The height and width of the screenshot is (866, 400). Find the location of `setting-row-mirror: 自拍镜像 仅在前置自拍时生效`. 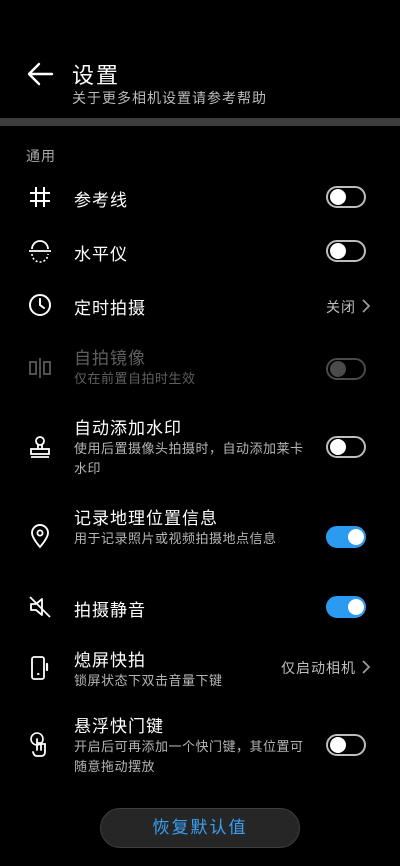

setting-row-mirror: 自拍镜像 仅在前置自拍时生效 is located at coordinates (200, 368).